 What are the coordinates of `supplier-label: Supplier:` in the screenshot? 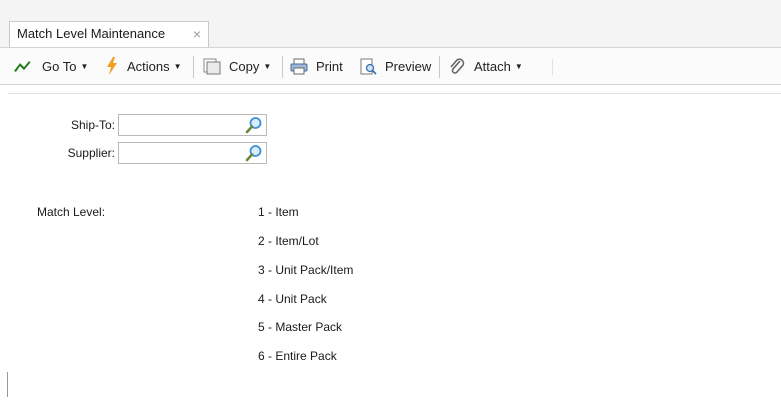 It's located at (91, 153).